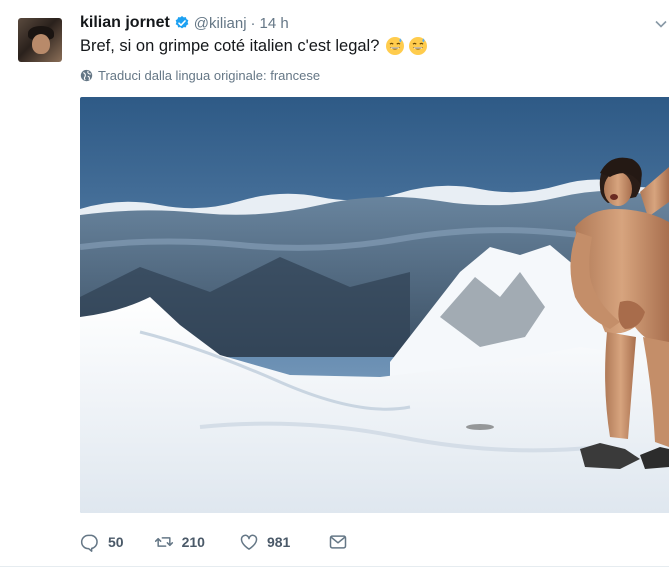  Describe the element at coordinates (163, 542) in the screenshot. I see `retweet-icon` at that location.